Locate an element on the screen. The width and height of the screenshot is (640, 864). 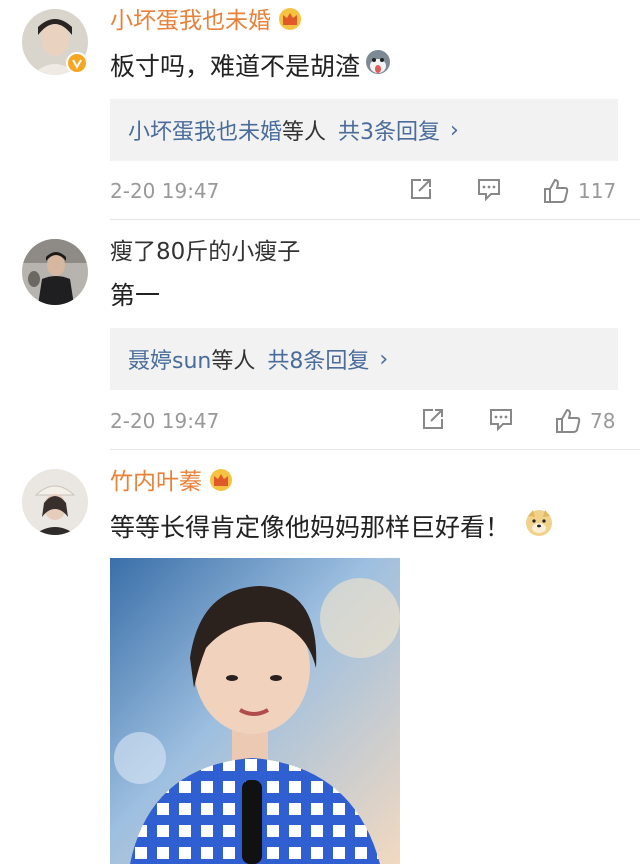
comment-text-content: 第一 is located at coordinates (135, 295).